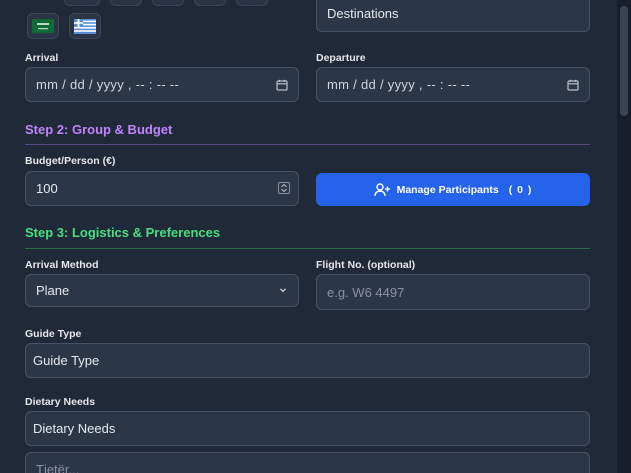 The width and height of the screenshot is (631, 473). I want to click on arrival-datetime-value: mm / dd / yyyy , -- : -- --, so click(108, 84).